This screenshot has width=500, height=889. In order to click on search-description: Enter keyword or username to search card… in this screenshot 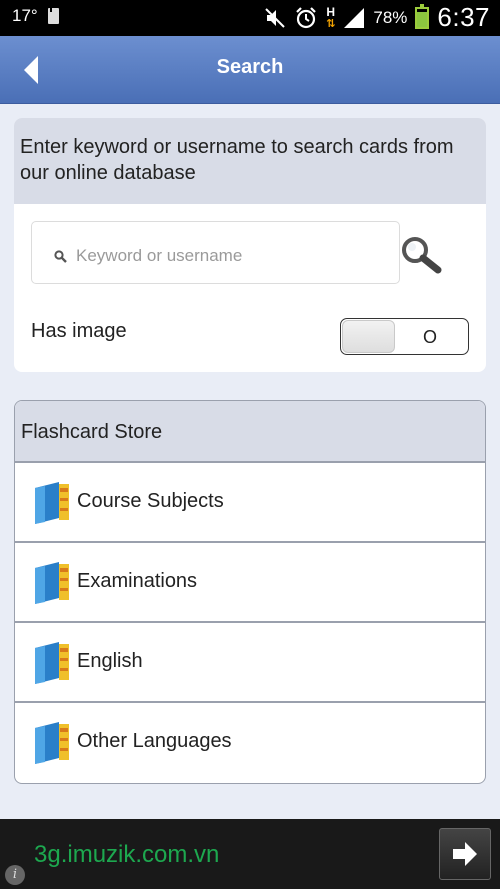, I will do `click(250, 161)`.